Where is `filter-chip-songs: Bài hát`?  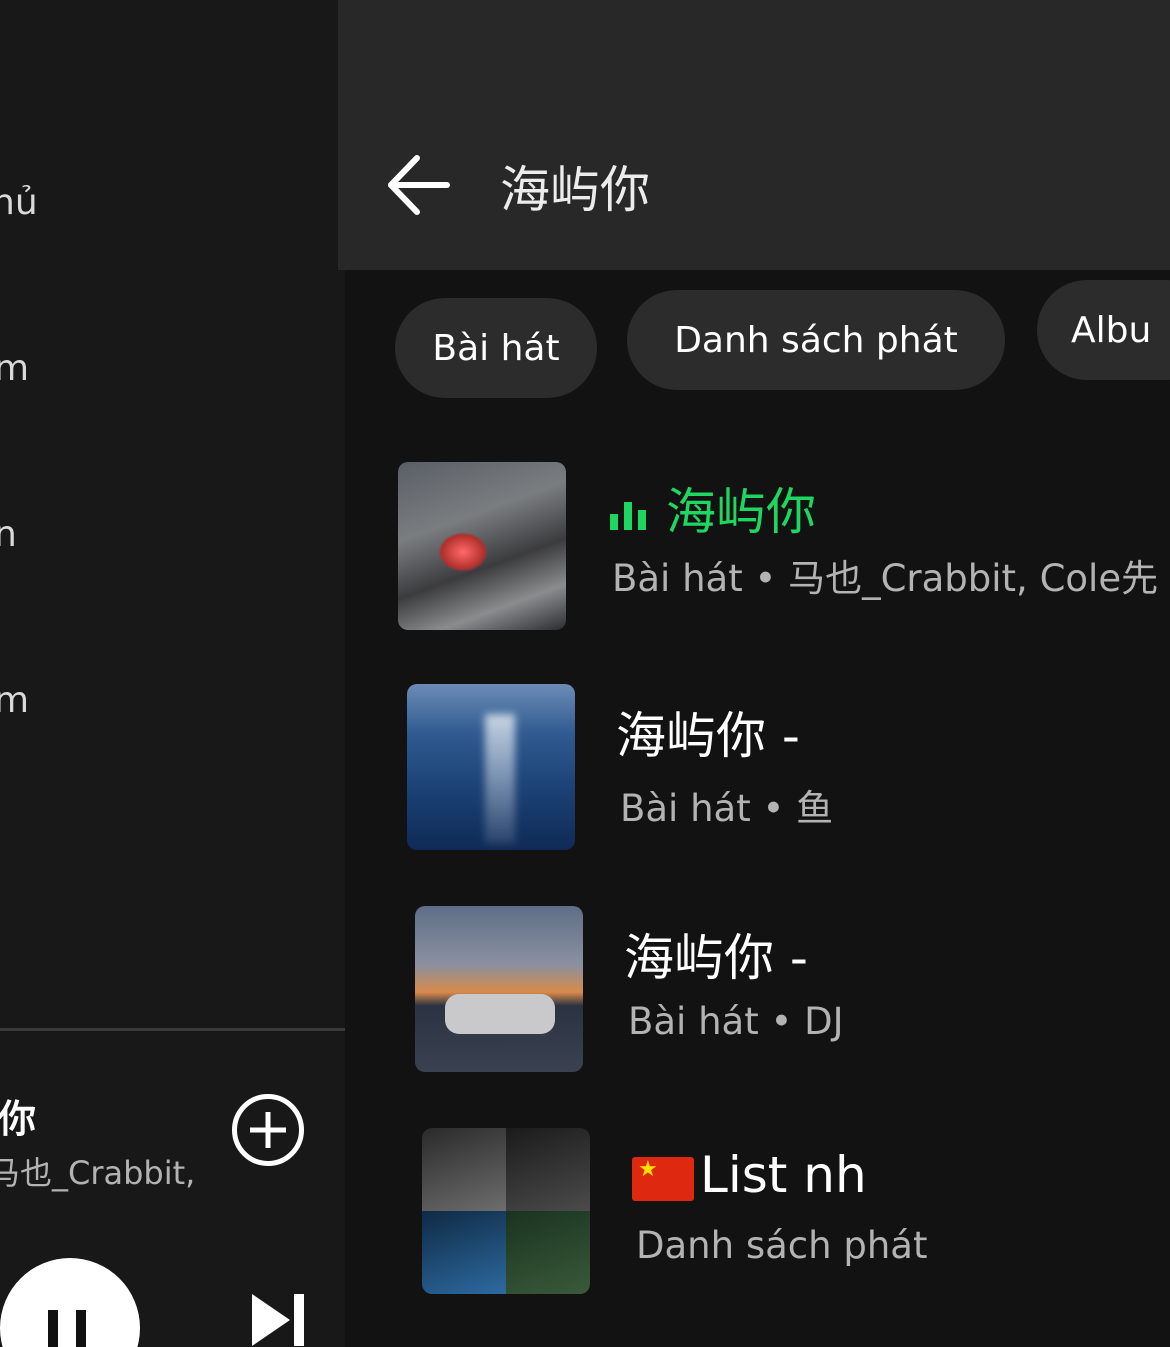 filter-chip-songs: Bài hát is located at coordinates (496, 348).